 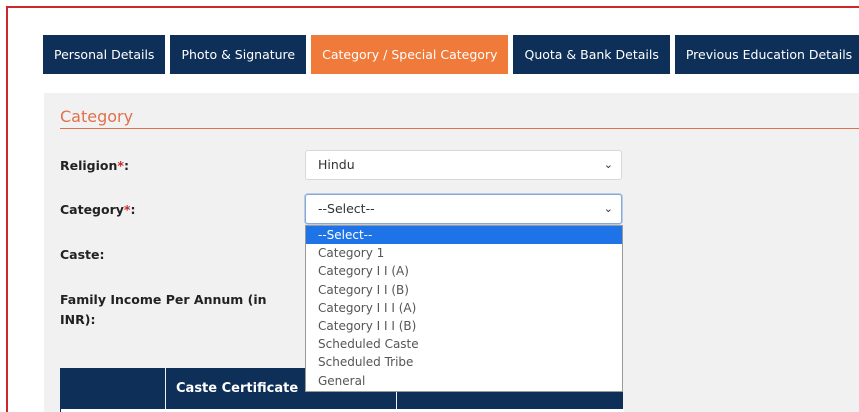 I want to click on section-divider, so click(x=459, y=128).